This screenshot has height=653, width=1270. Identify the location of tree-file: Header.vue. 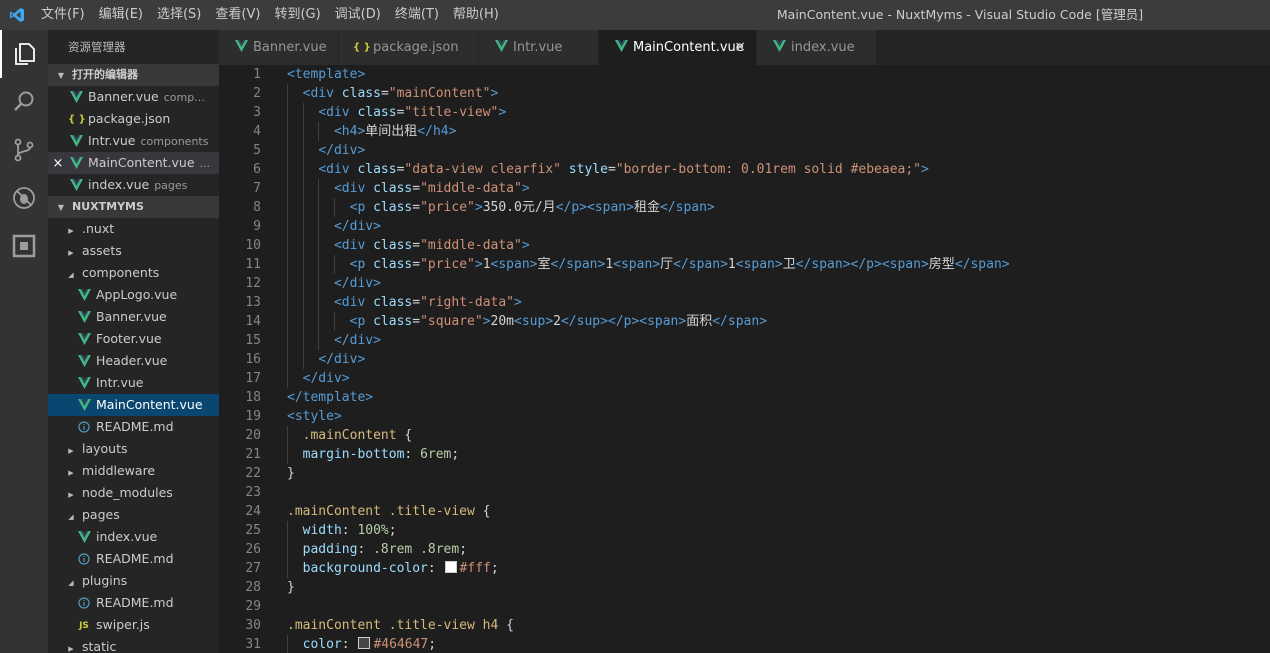
(133, 361).